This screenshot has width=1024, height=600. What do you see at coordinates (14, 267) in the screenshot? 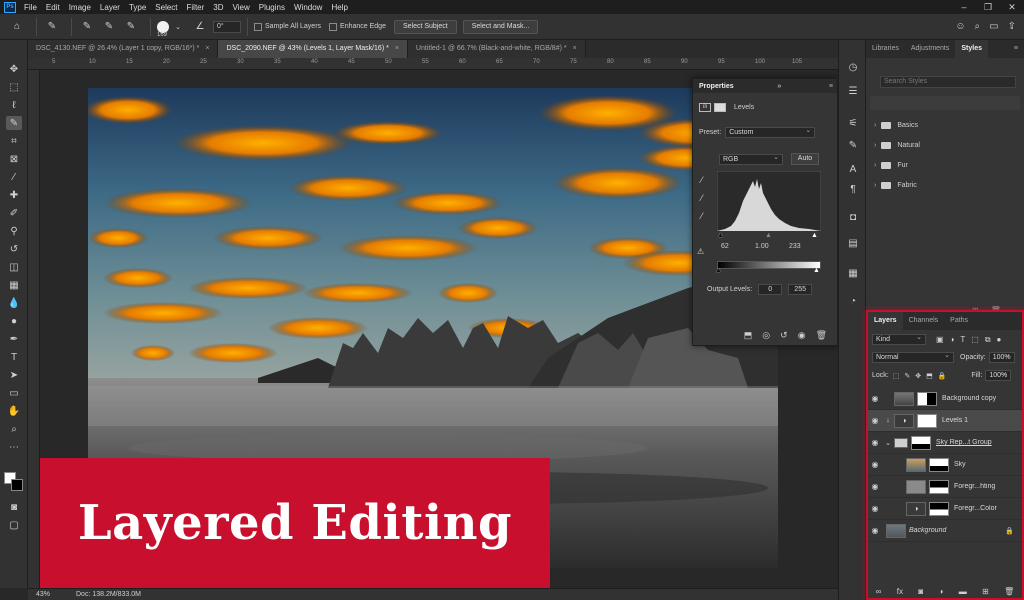
I see `eraser-tool-icon: ◫` at bounding box center [14, 267].